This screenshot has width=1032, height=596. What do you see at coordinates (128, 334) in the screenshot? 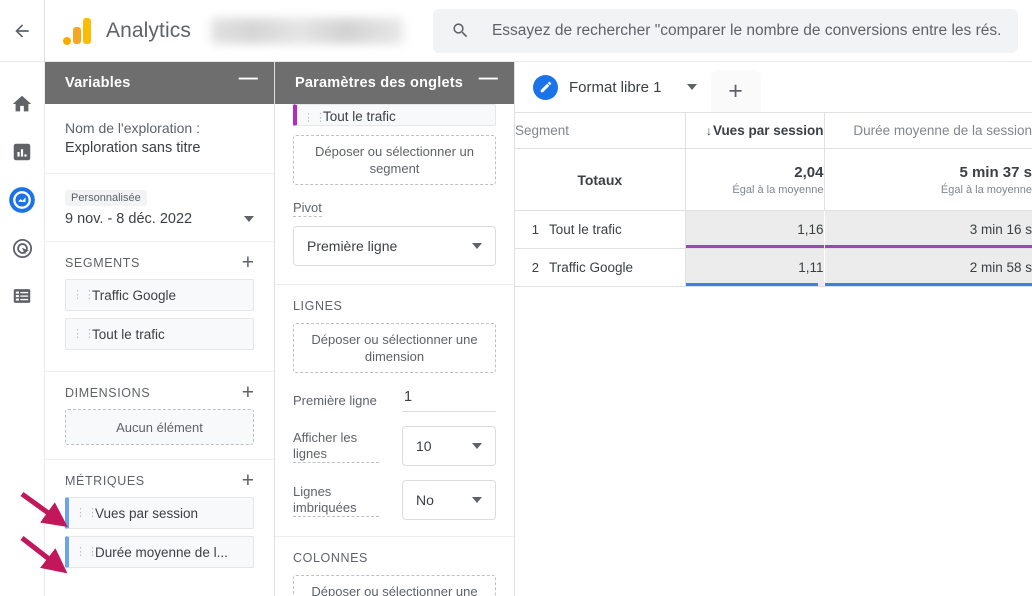
I see `segment-label: Tout le trafic` at bounding box center [128, 334].